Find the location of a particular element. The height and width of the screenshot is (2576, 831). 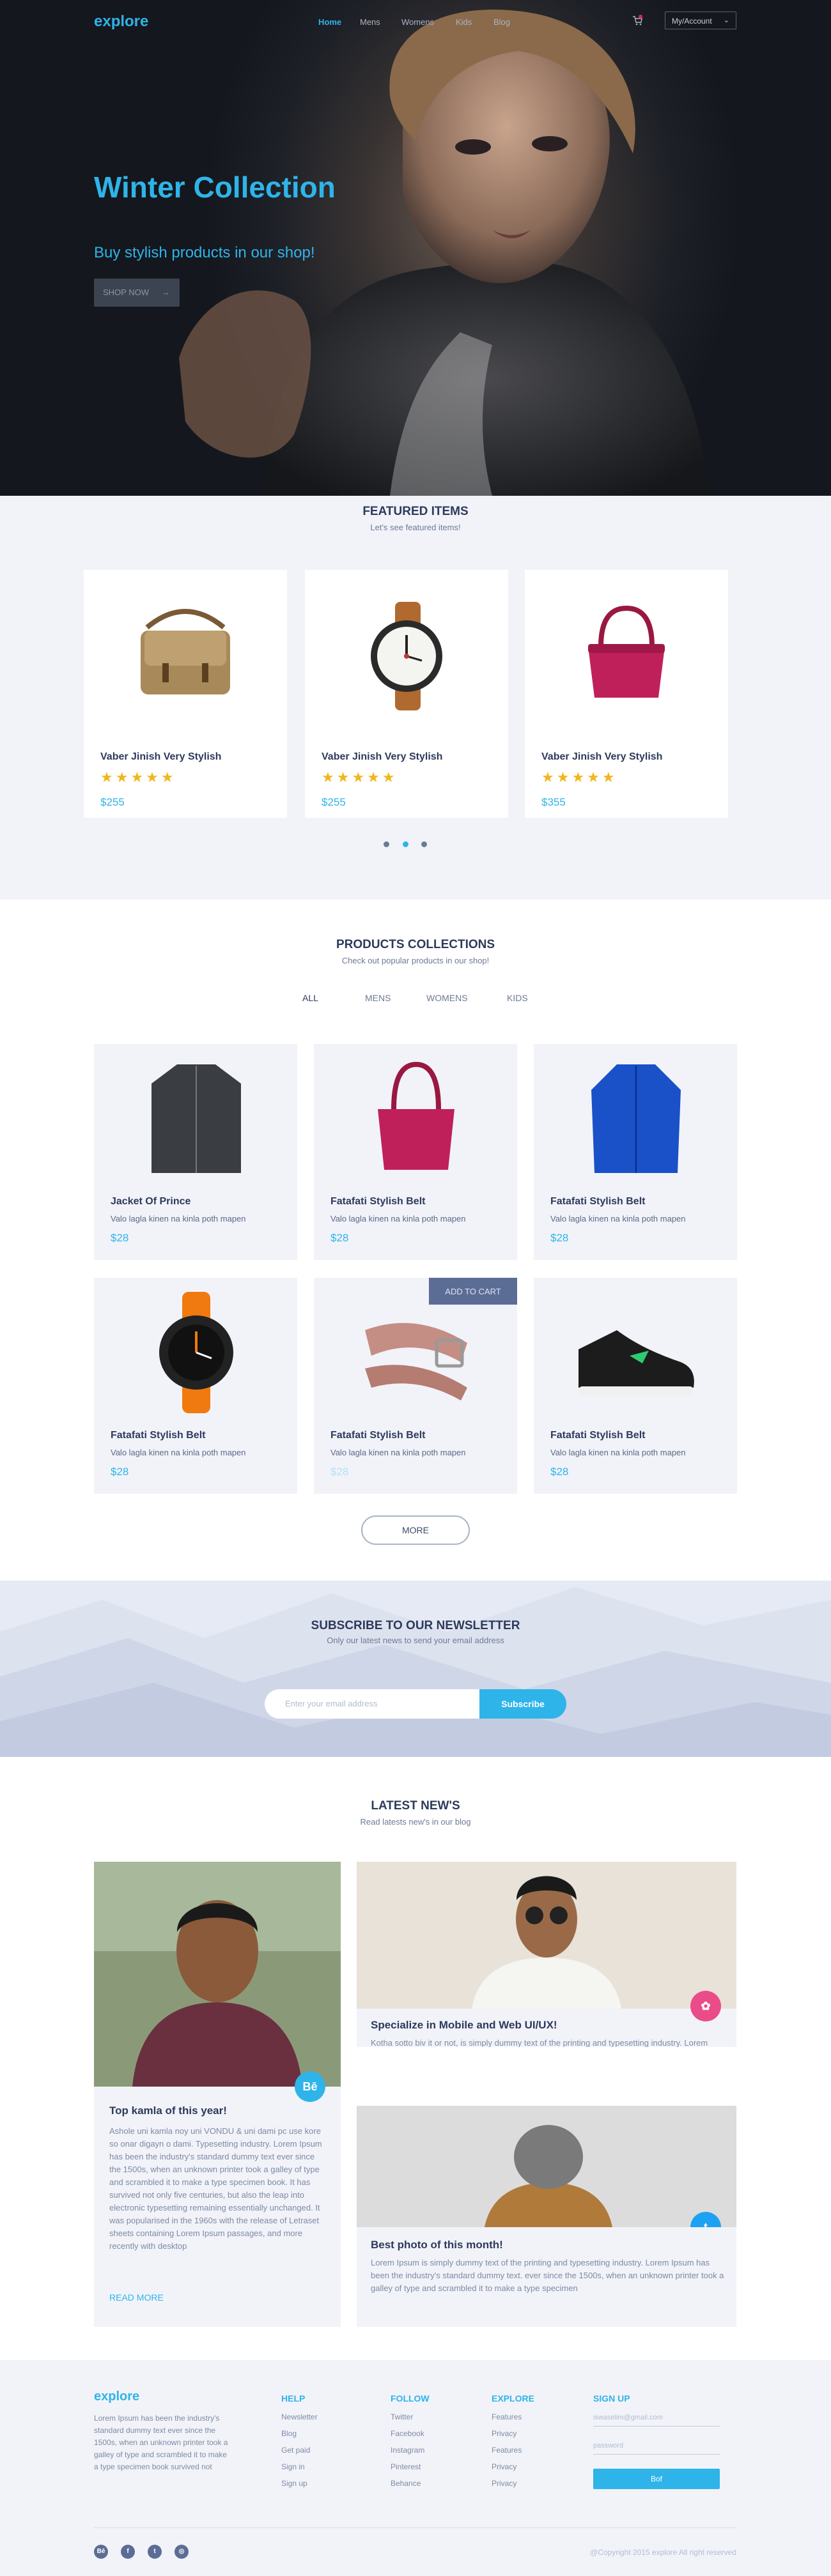

news-subtitle: Read latests new's in our blog is located at coordinates (415, 1822).